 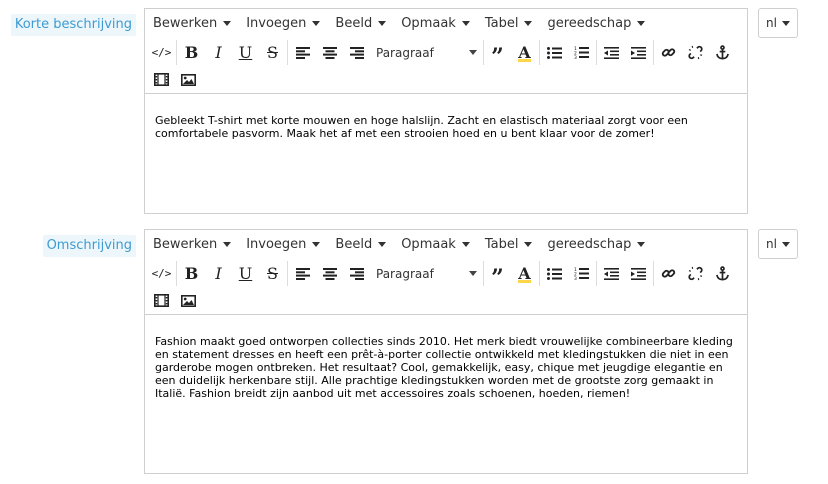 What do you see at coordinates (447, 300) in the screenshot?
I see `toolbar-row` at bounding box center [447, 300].